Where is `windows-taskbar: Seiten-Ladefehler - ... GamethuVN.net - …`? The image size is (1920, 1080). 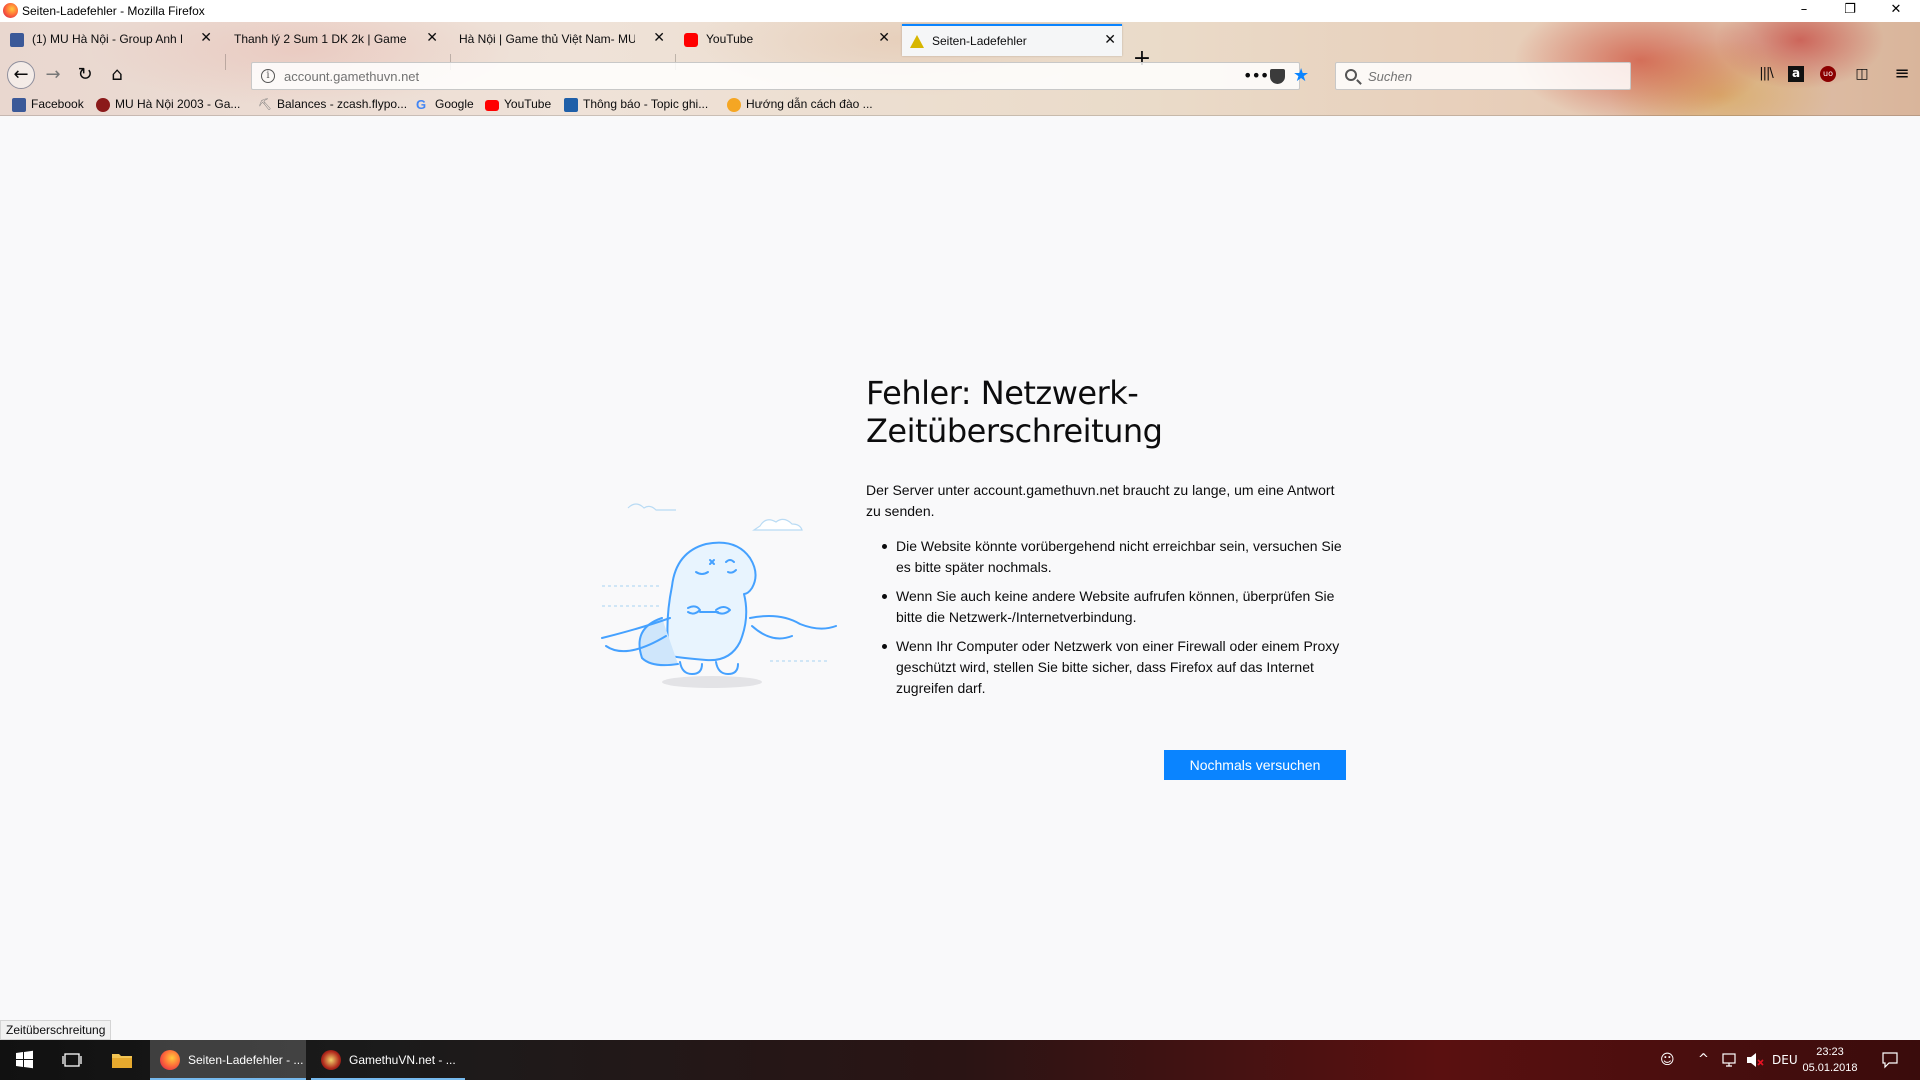
windows-taskbar: Seiten-Ladefehler - ... GamethuVN.net - … is located at coordinates (960, 1060).